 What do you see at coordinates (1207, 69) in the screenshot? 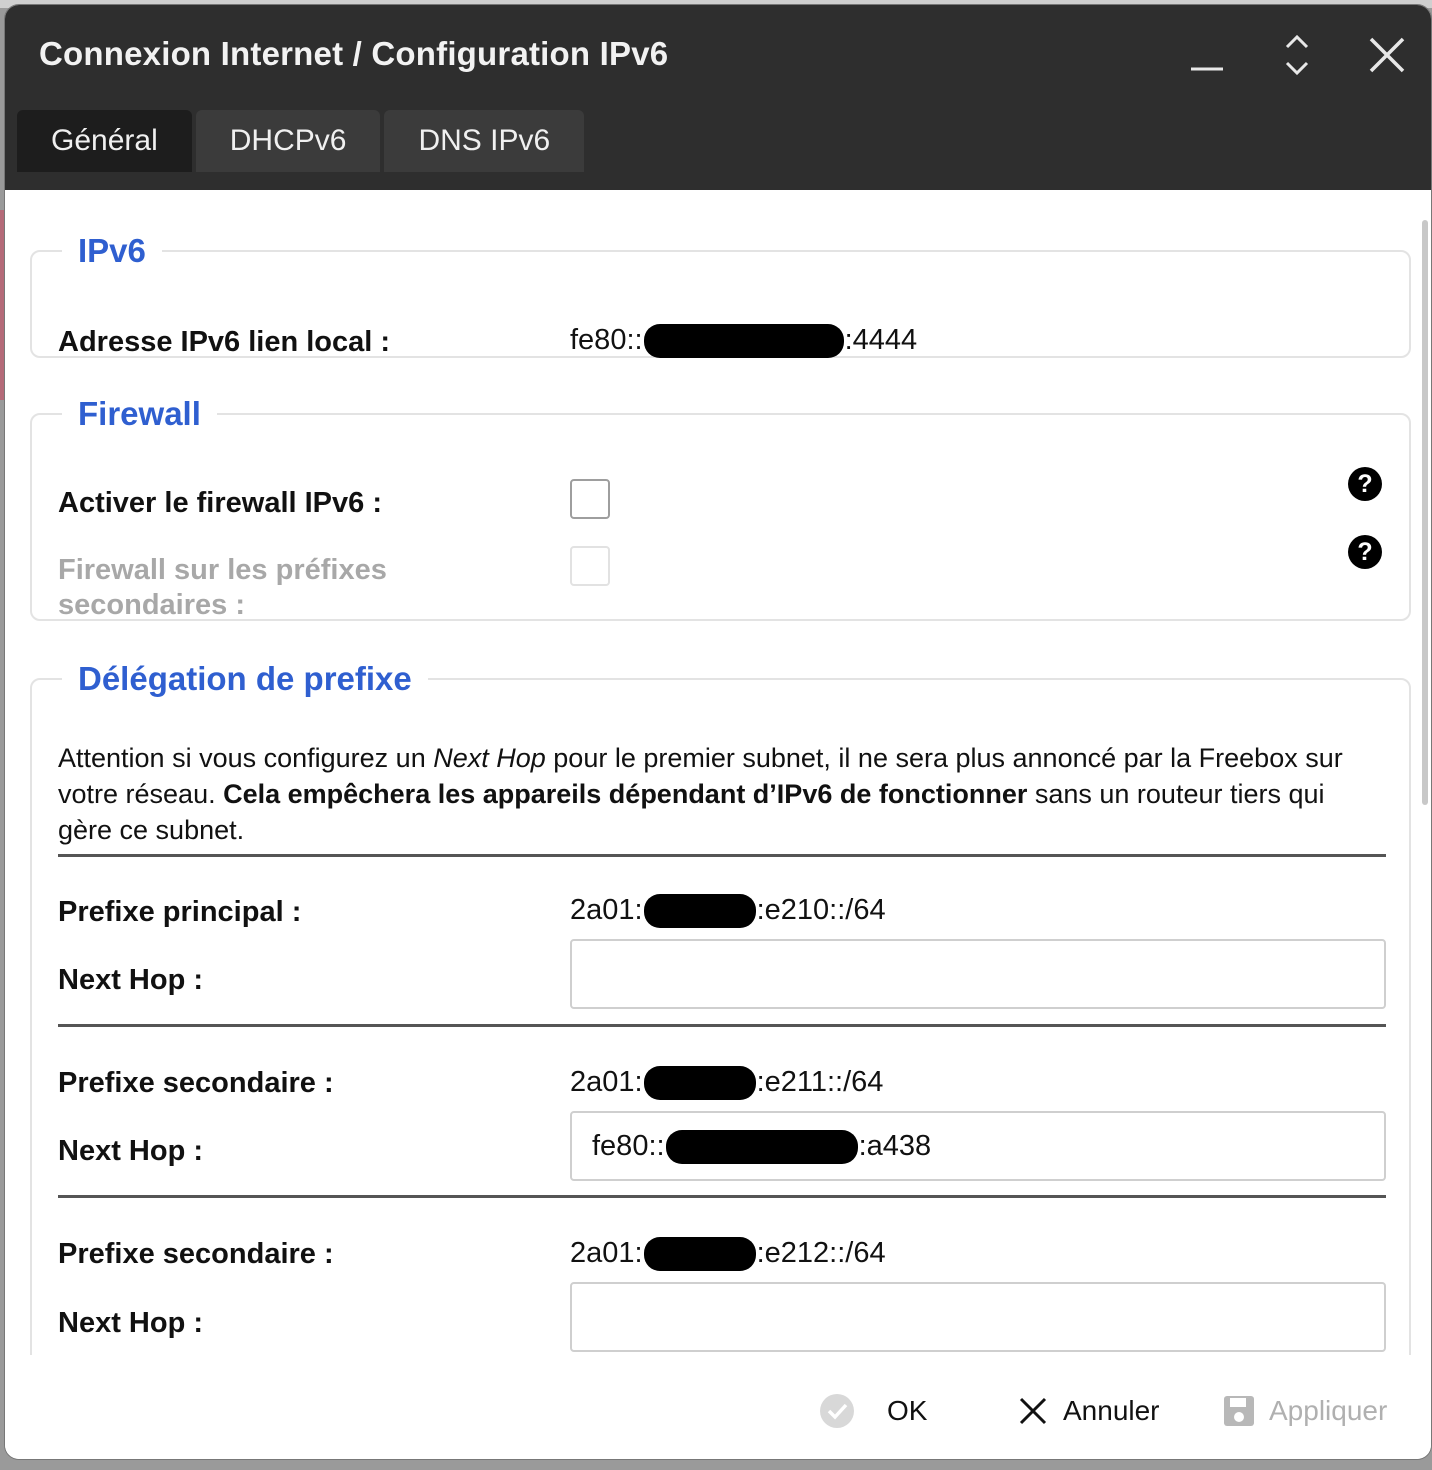
I see `minimize-icon` at bounding box center [1207, 69].